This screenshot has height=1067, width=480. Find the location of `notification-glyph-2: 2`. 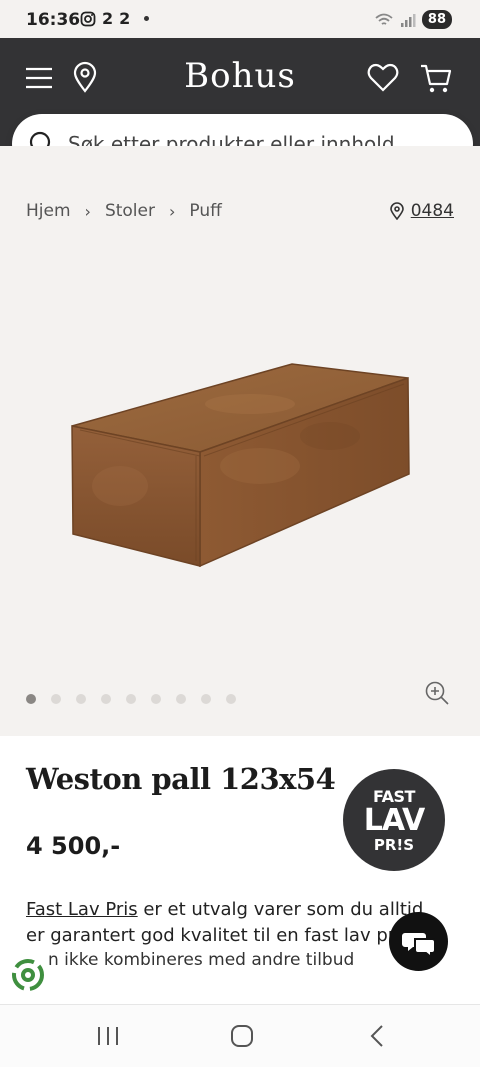

notification-glyph-2: 2 is located at coordinates (125, 18).